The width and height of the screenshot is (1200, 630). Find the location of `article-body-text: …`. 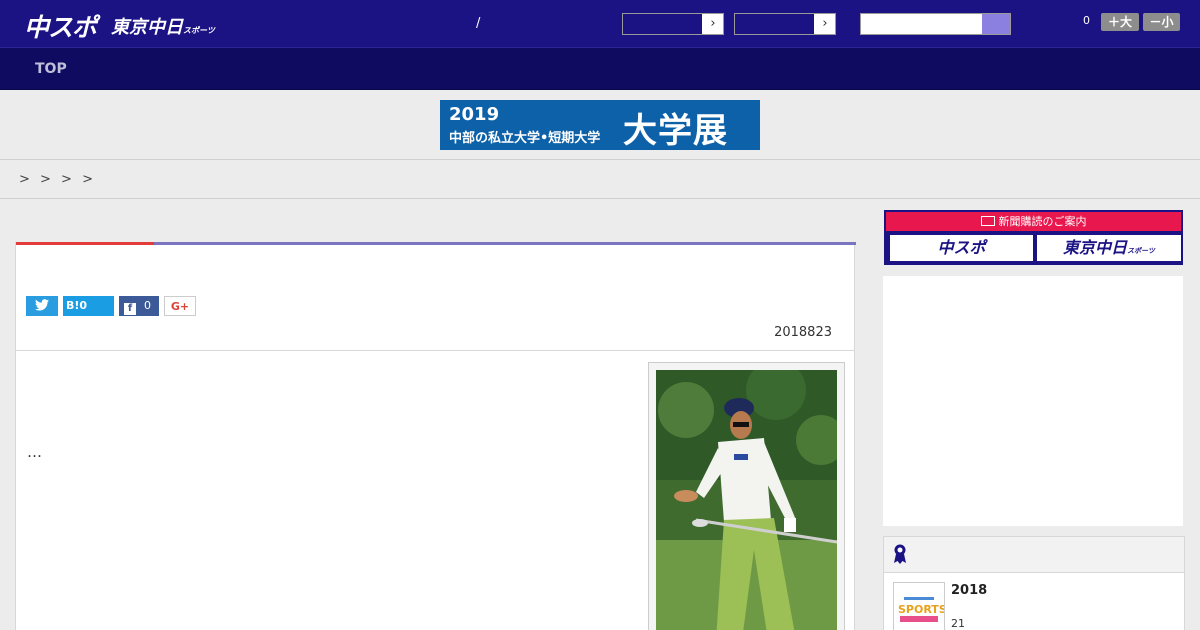

article-body-text: … is located at coordinates (34, 452).